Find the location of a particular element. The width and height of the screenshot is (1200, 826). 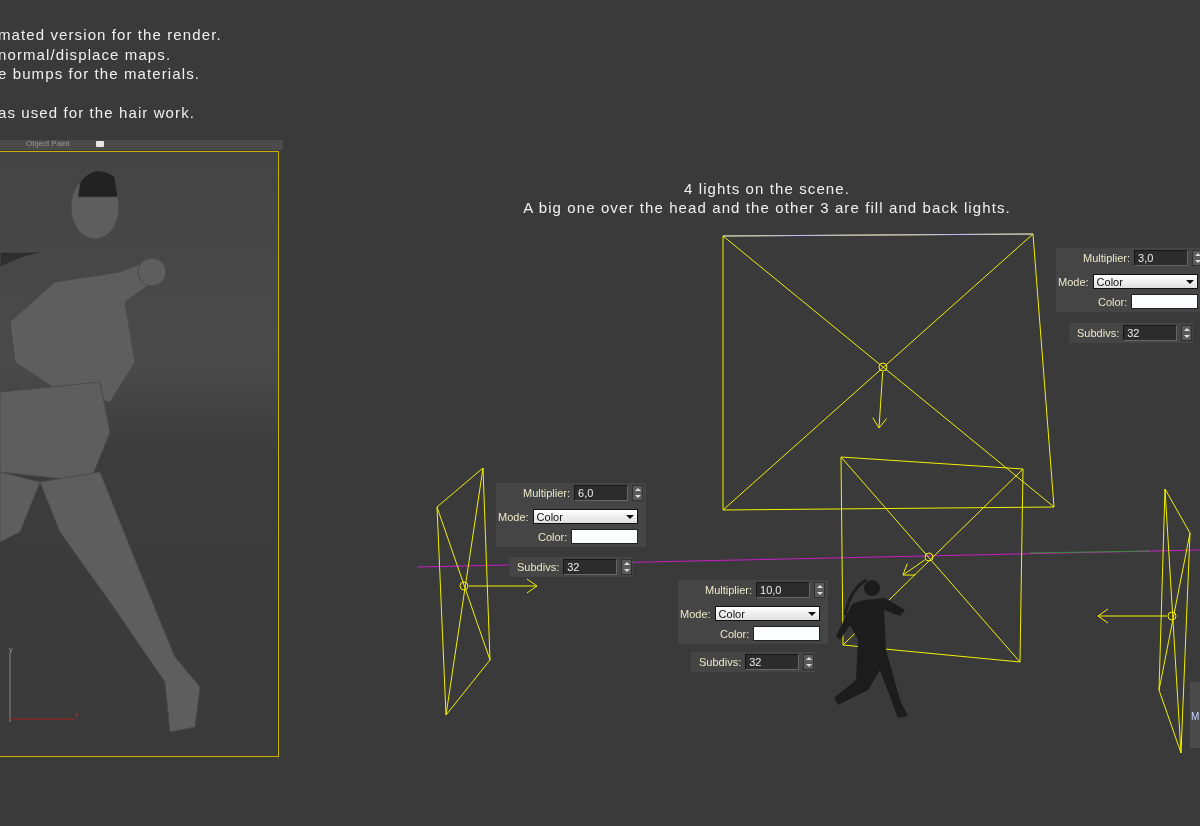

field-label: M is located at coordinates (1195, 716).